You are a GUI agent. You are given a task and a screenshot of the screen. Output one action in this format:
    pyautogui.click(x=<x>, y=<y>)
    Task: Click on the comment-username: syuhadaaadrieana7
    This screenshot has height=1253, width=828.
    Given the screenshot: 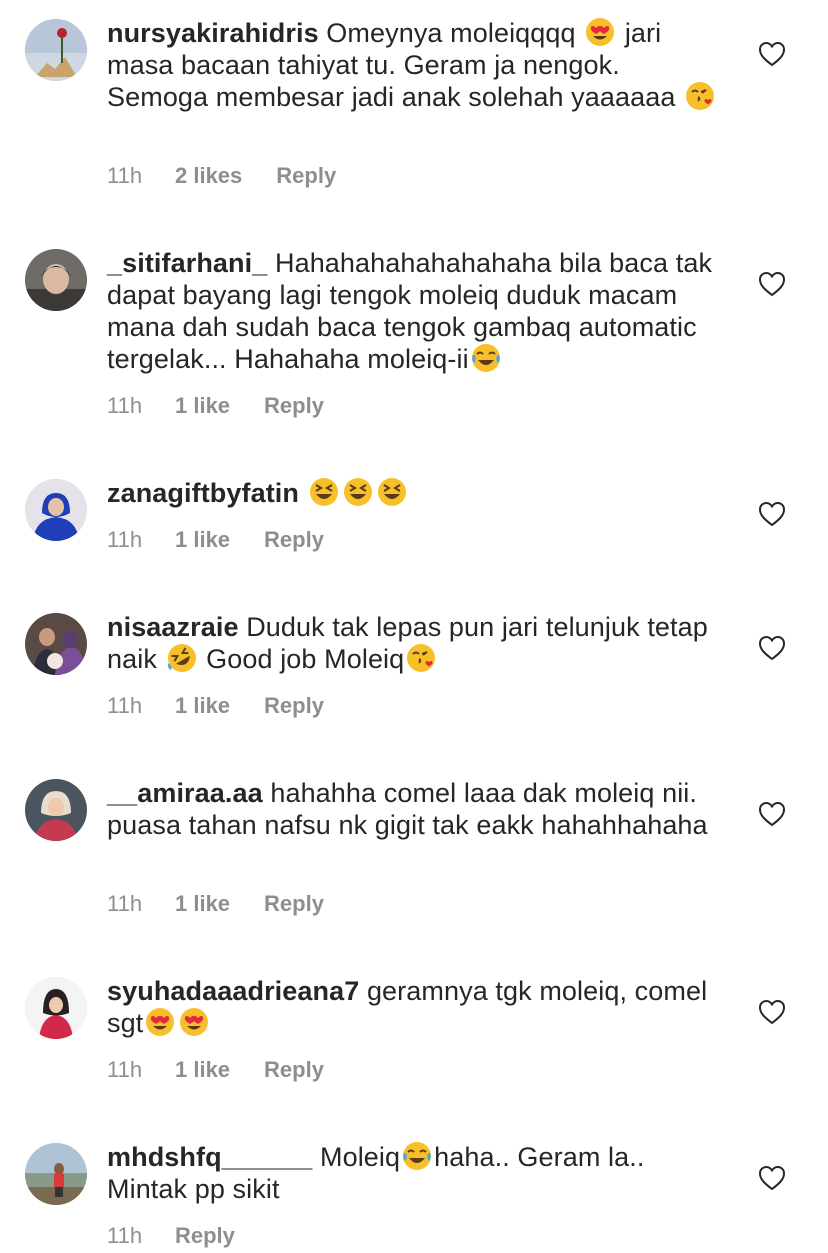 What is the action you would take?
    pyautogui.click(x=233, y=991)
    